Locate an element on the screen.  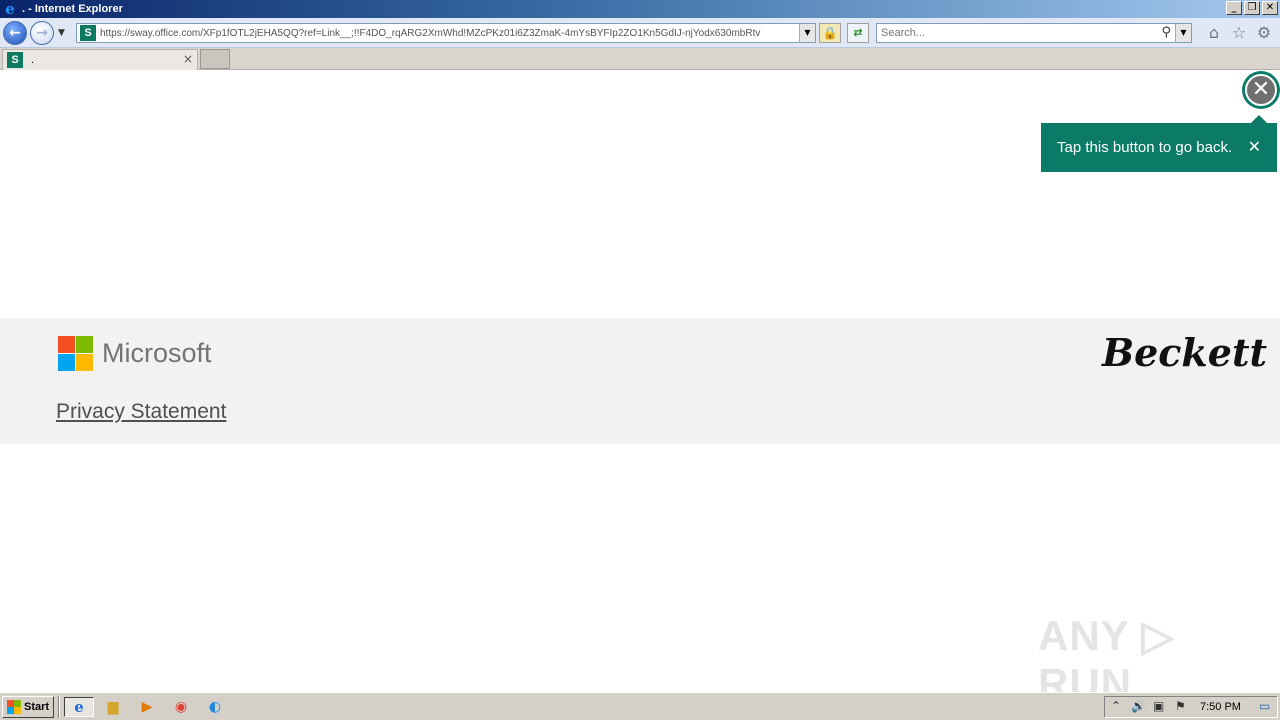
volume-icon: 🔊 is located at coordinates (1138, 706).